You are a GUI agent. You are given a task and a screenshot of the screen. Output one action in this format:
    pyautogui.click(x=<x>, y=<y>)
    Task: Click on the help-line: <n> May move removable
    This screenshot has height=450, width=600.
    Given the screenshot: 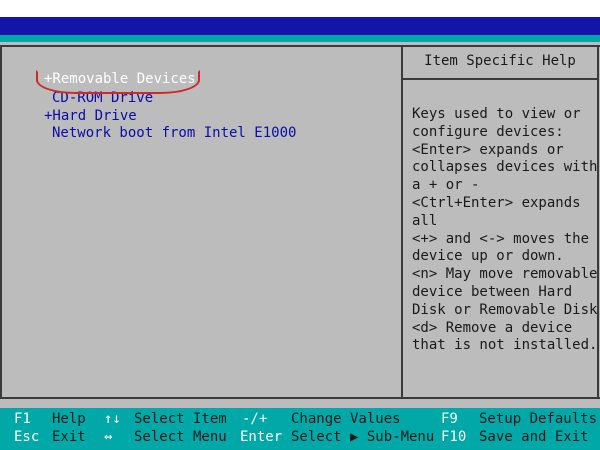 What is the action you would take?
    pyautogui.click(x=505, y=274)
    